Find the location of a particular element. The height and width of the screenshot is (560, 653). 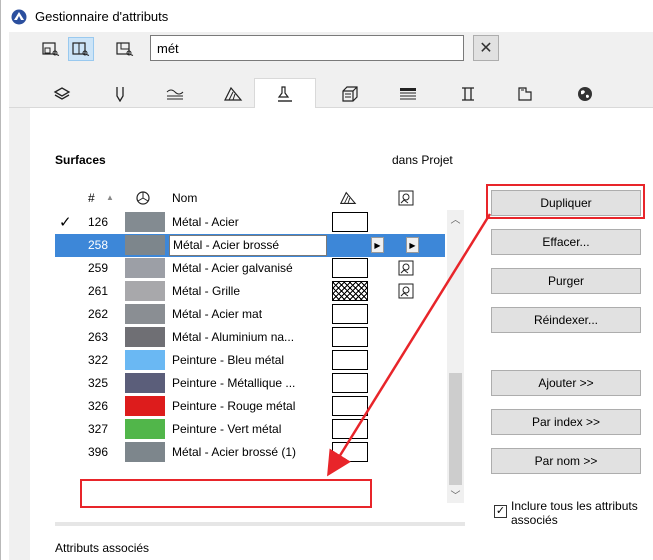

layers-icon is located at coordinates (62, 93).